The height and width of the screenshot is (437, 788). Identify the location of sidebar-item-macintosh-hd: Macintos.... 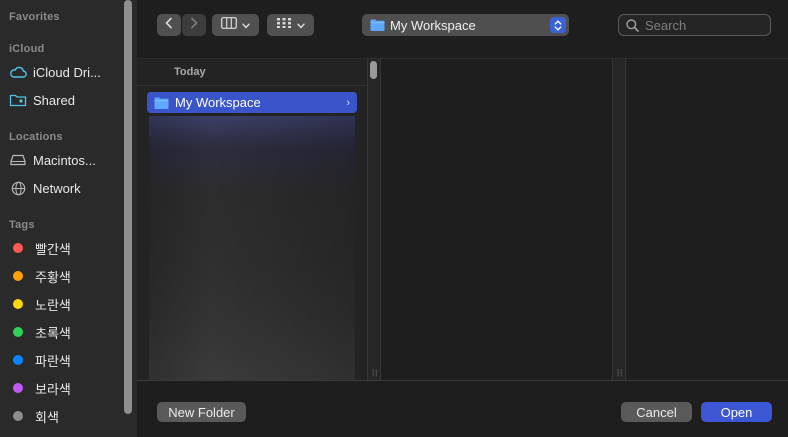
(65, 160).